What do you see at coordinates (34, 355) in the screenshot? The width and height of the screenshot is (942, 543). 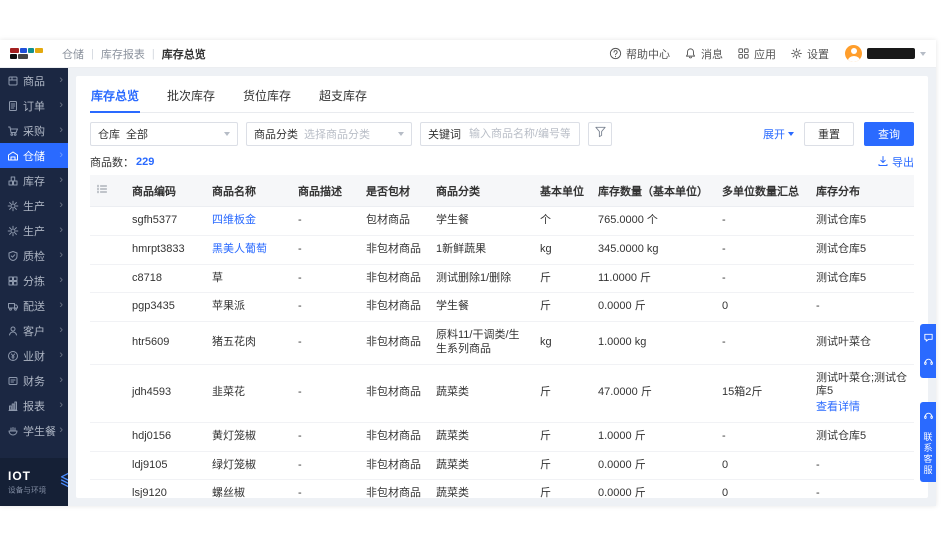 I see `sidebar-item-biz-finance: 业财 ›` at bounding box center [34, 355].